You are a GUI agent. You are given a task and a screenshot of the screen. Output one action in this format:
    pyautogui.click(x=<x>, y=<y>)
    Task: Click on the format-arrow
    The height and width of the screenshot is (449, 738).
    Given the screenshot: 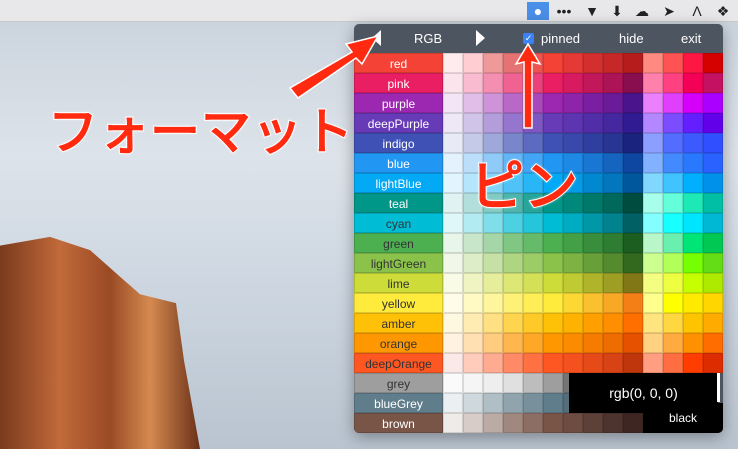 What is the action you would take?
    pyautogui.click(x=334, y=67)
    